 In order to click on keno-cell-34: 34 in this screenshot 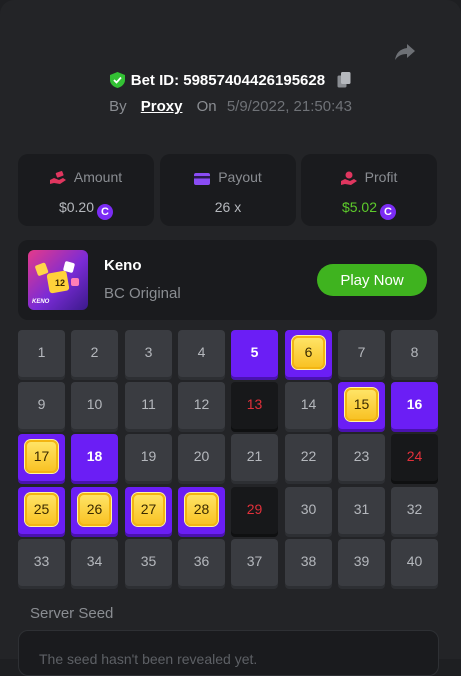, I will do `click(94, 562)`.